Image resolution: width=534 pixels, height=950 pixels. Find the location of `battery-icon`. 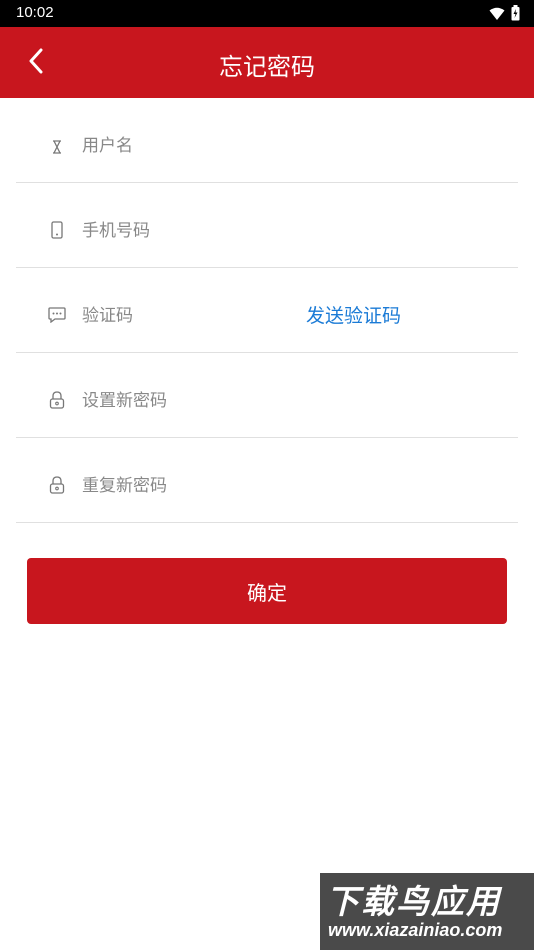

battery-icon is located at coordinates (515, 15).